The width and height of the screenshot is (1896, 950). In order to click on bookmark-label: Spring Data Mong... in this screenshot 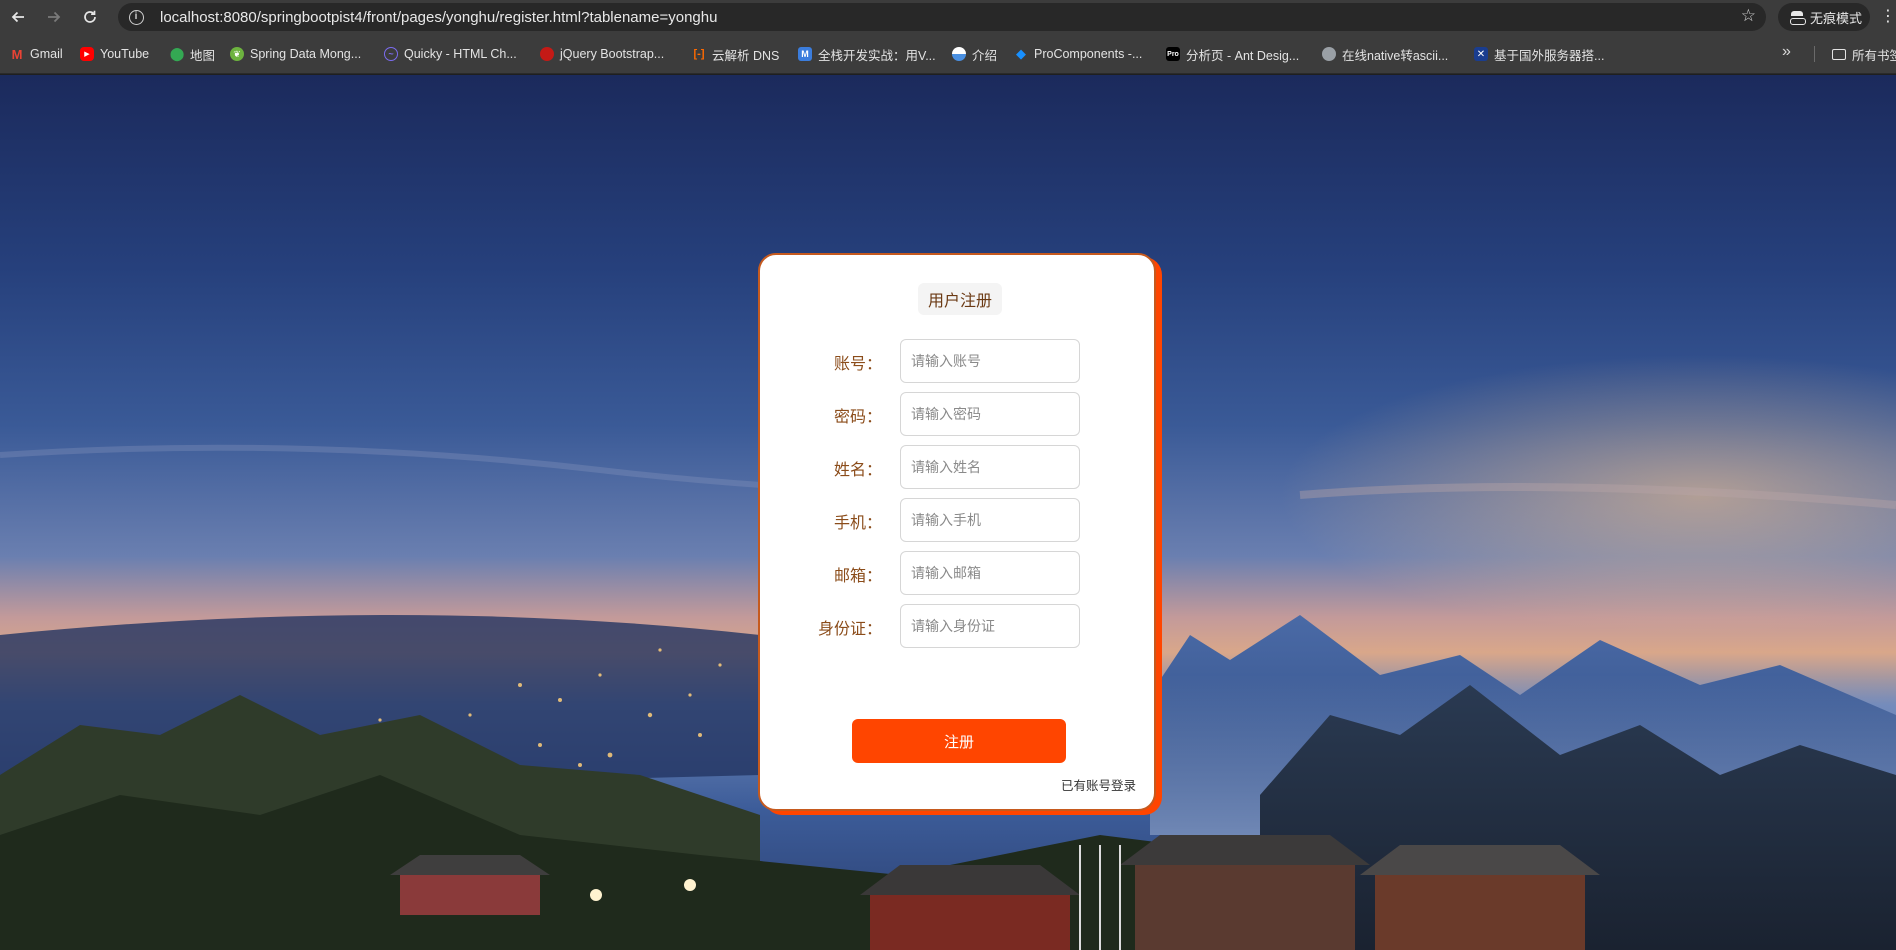, I will do `click(306, 54)`.